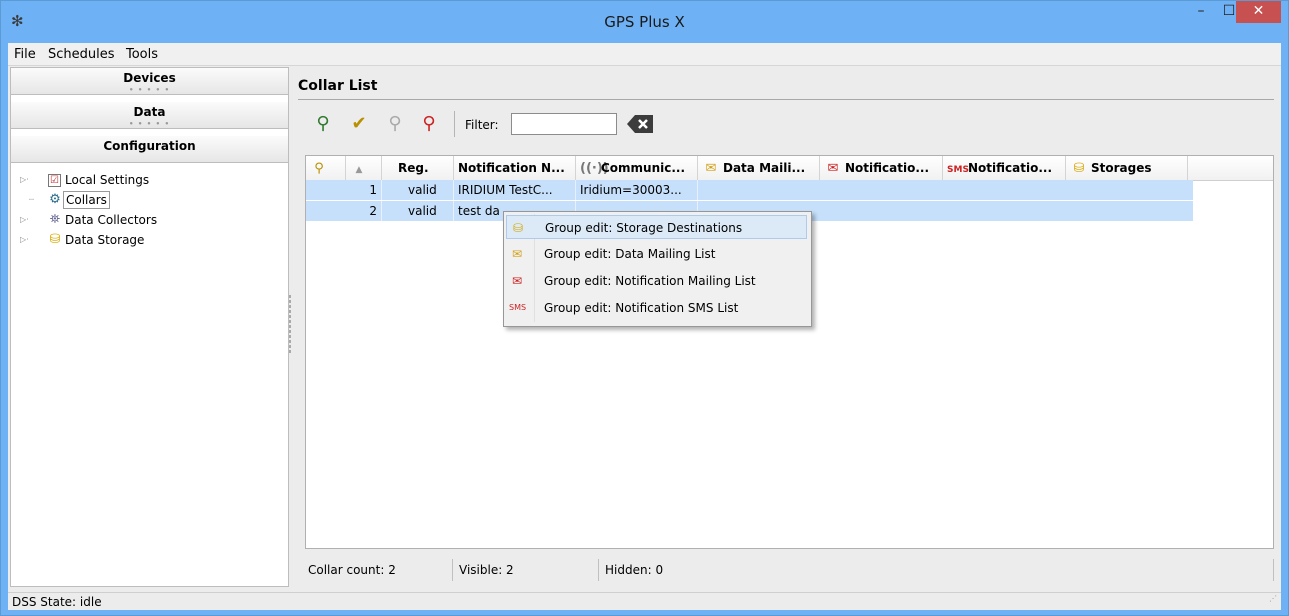 Image resolution: width=1289 pixels, height=616 pixels. I want to click on tree-item-label: Data Collectors, so click(111, 220).